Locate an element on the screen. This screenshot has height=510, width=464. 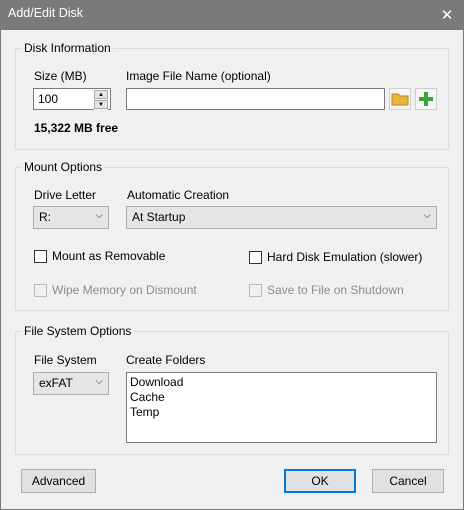
automatic-creation-select: At Startup ⌵ is located at coordinates (281, 217).